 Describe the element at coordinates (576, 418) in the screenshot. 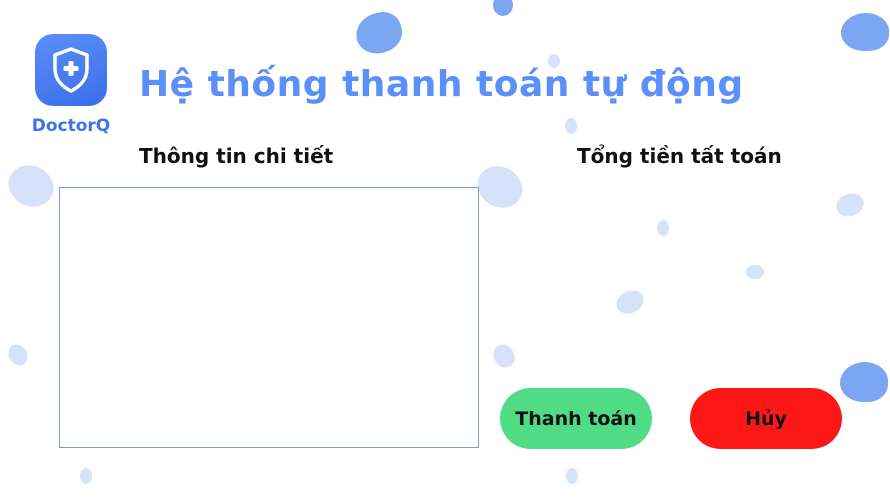

I see `pay-button: Thanh toán` at that location.